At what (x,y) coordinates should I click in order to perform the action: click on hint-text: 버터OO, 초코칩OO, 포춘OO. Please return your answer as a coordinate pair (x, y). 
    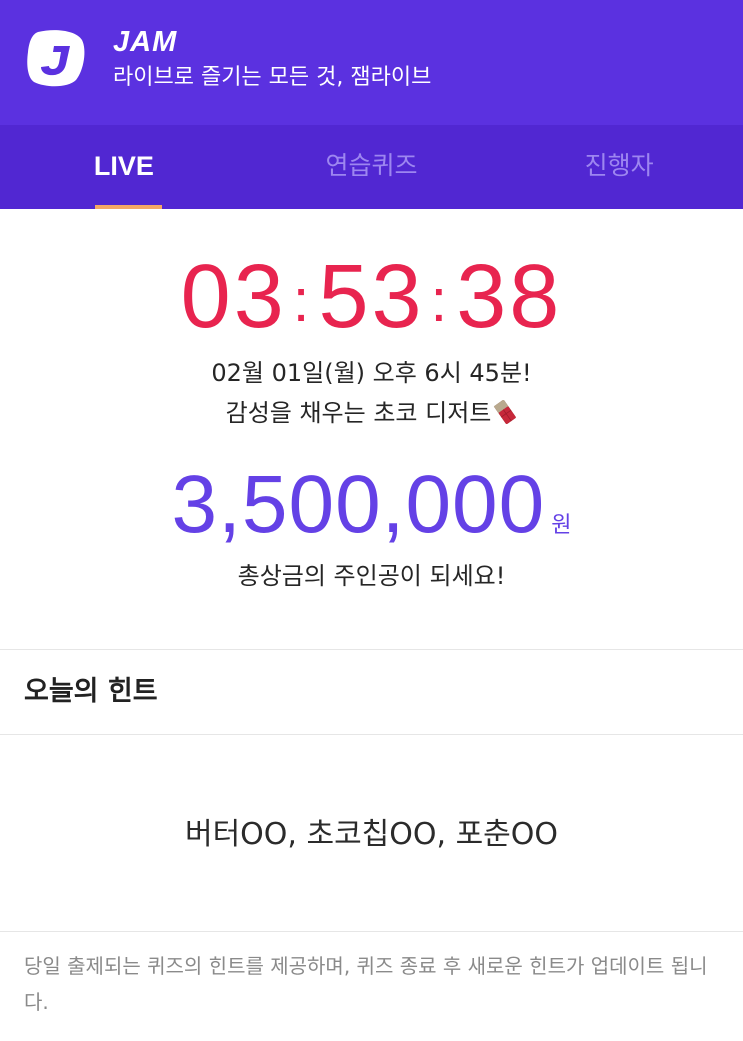
    Looking at the image, I should click on (371, 834).